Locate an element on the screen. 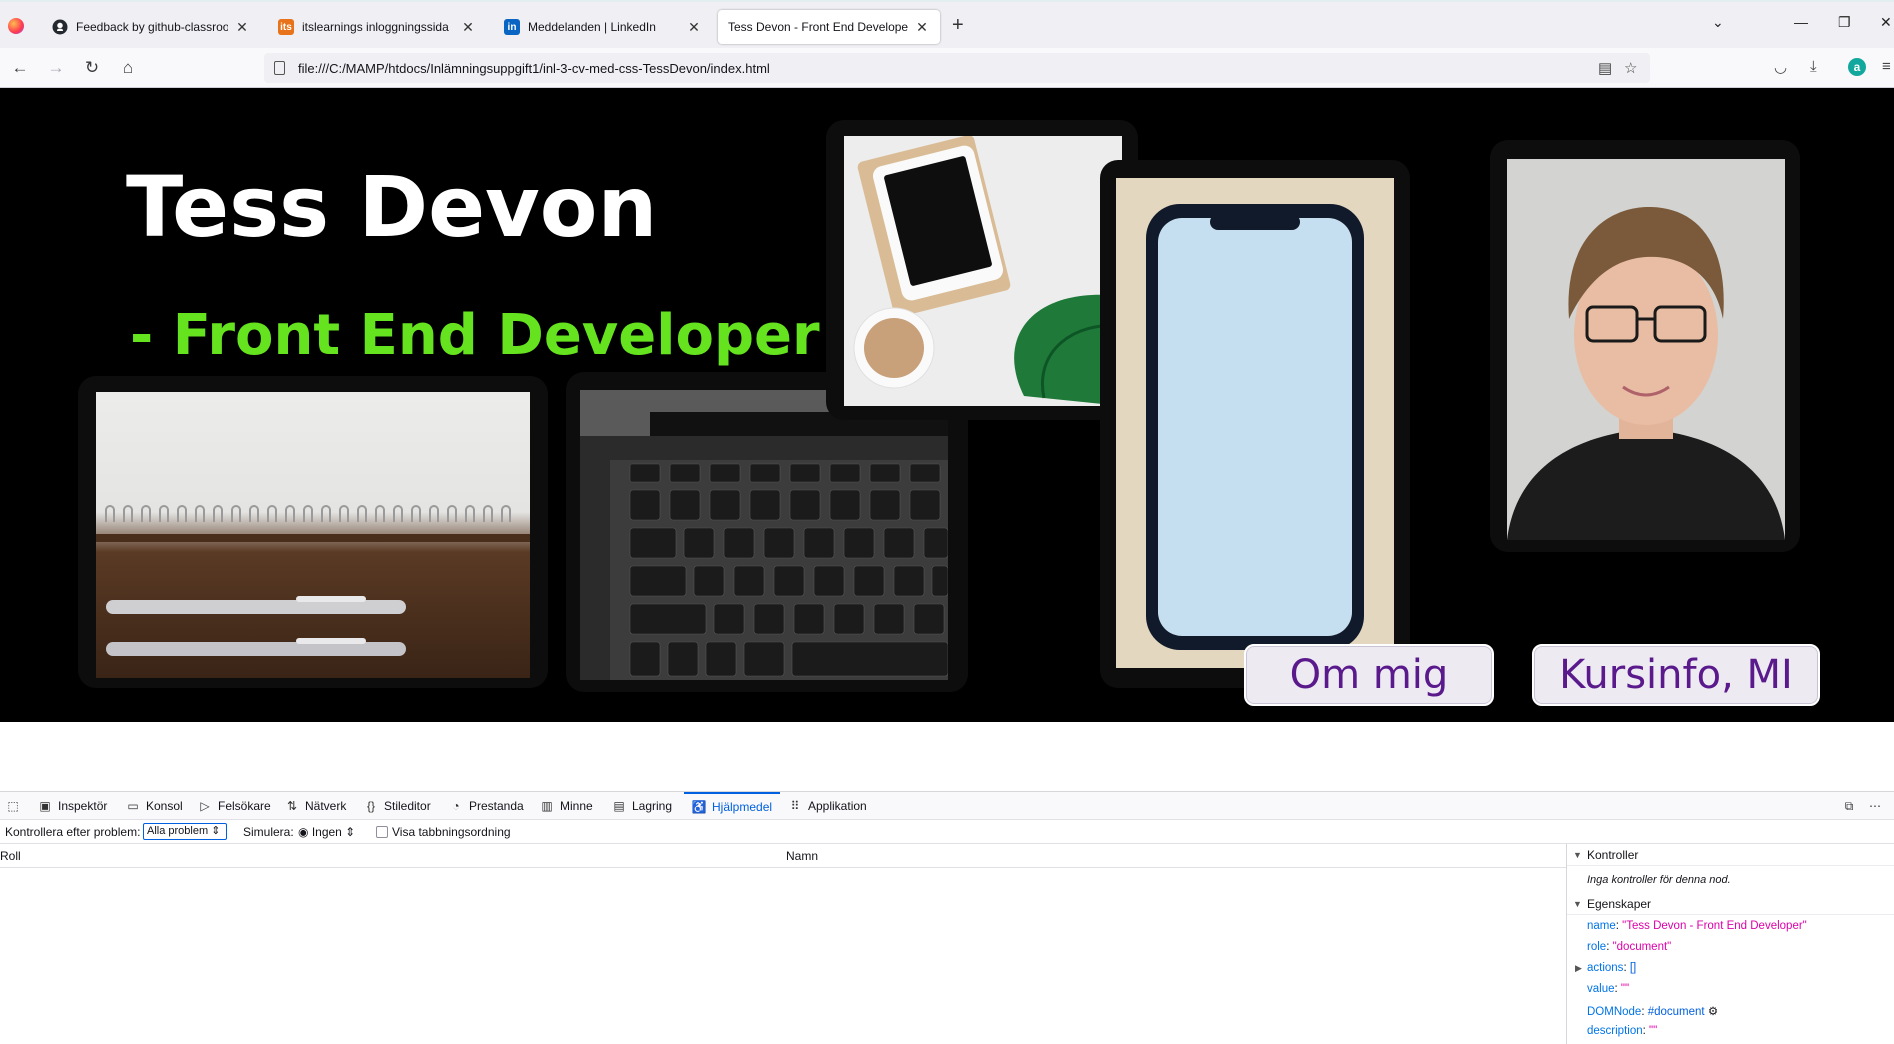 This screenshot has height=1044, width=1894. tab-itslearning: its itslearnings inloggningssida ✕ is located at coordinates (377, 27).